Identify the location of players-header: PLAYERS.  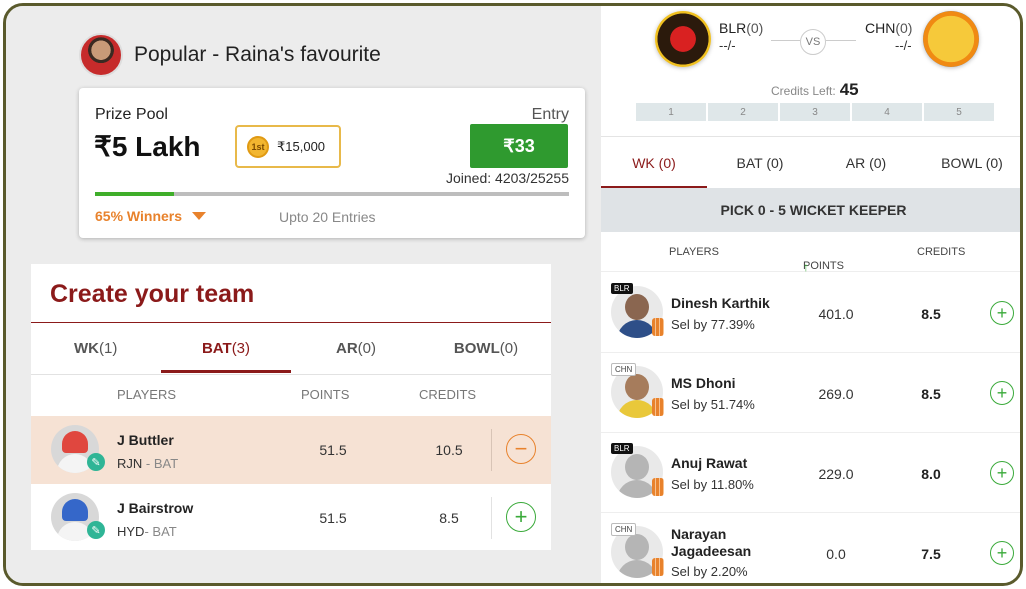
(694, 252).